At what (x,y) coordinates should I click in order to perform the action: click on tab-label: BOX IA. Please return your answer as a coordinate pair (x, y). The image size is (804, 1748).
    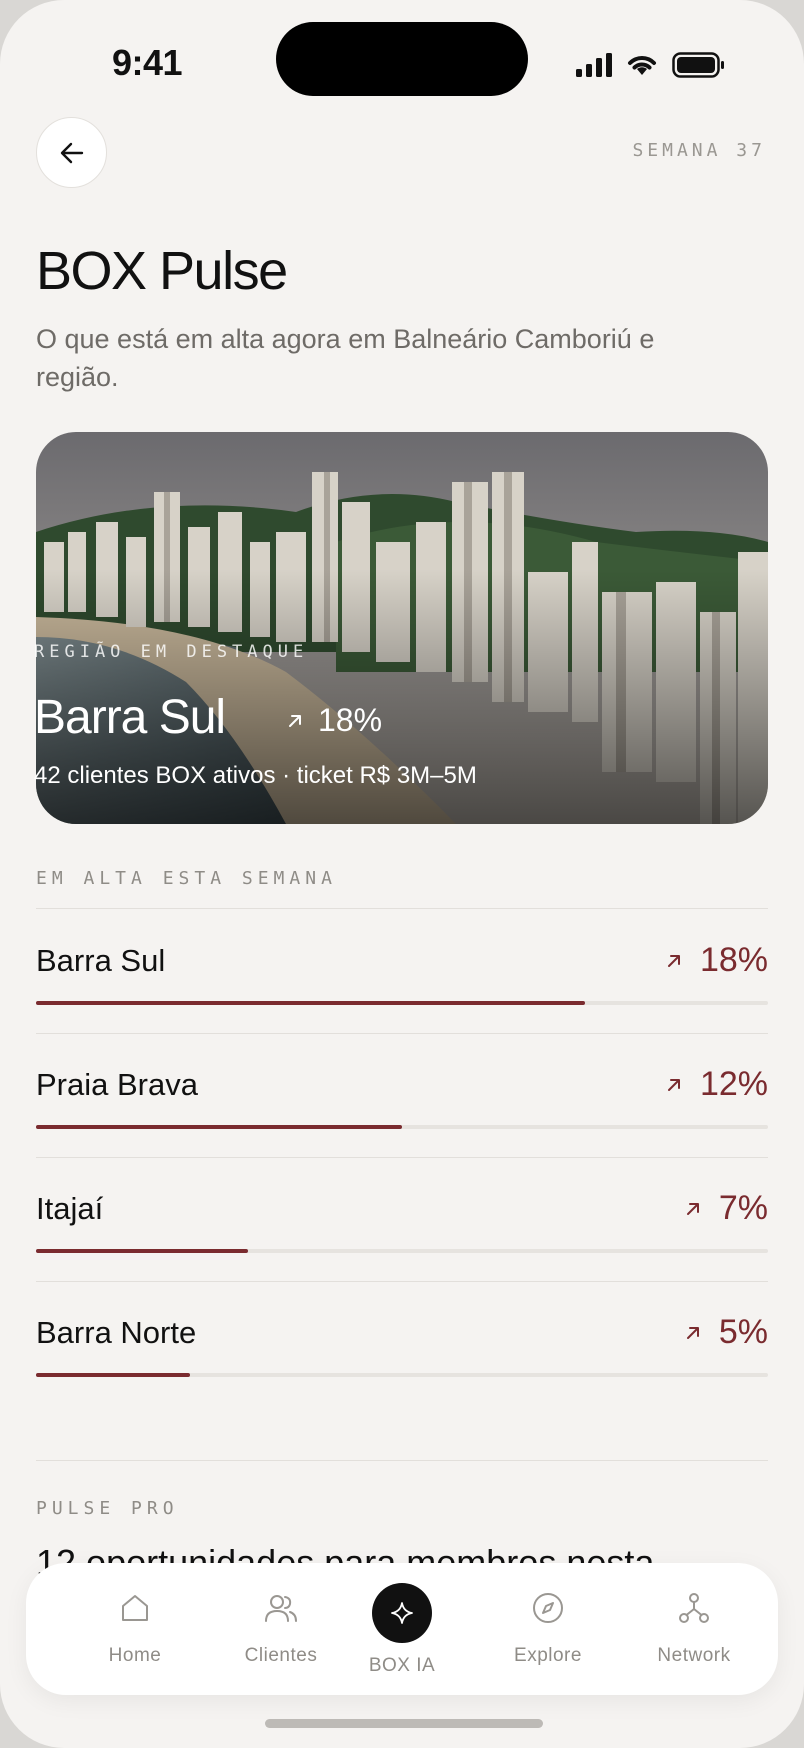
    Looking at the image, I should click on (402, 1665).